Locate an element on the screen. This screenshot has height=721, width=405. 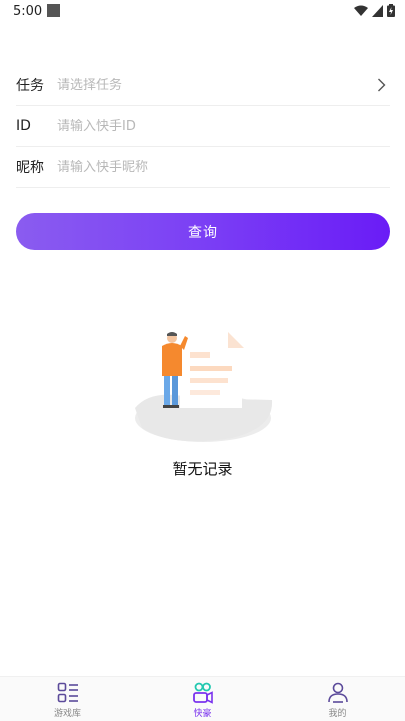
bottom-tab-bar: 游戏库 快豪 我的 is located at coordinates (202, 698).